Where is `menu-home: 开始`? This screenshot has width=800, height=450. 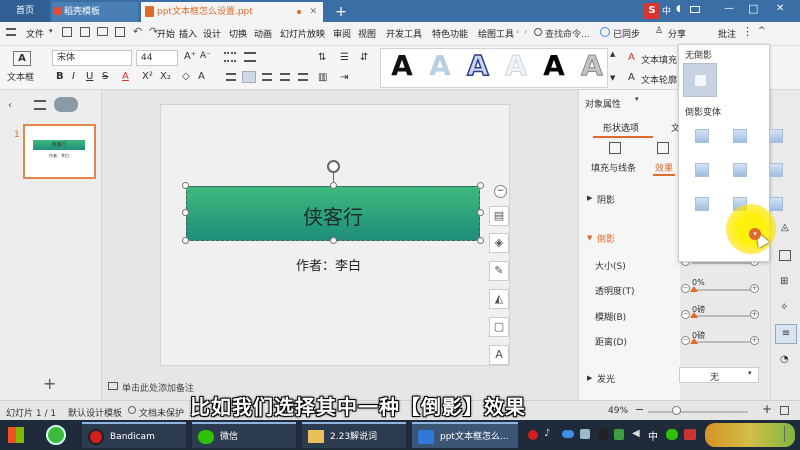
menu-home: 开始 is located at coordinates (166, 33).